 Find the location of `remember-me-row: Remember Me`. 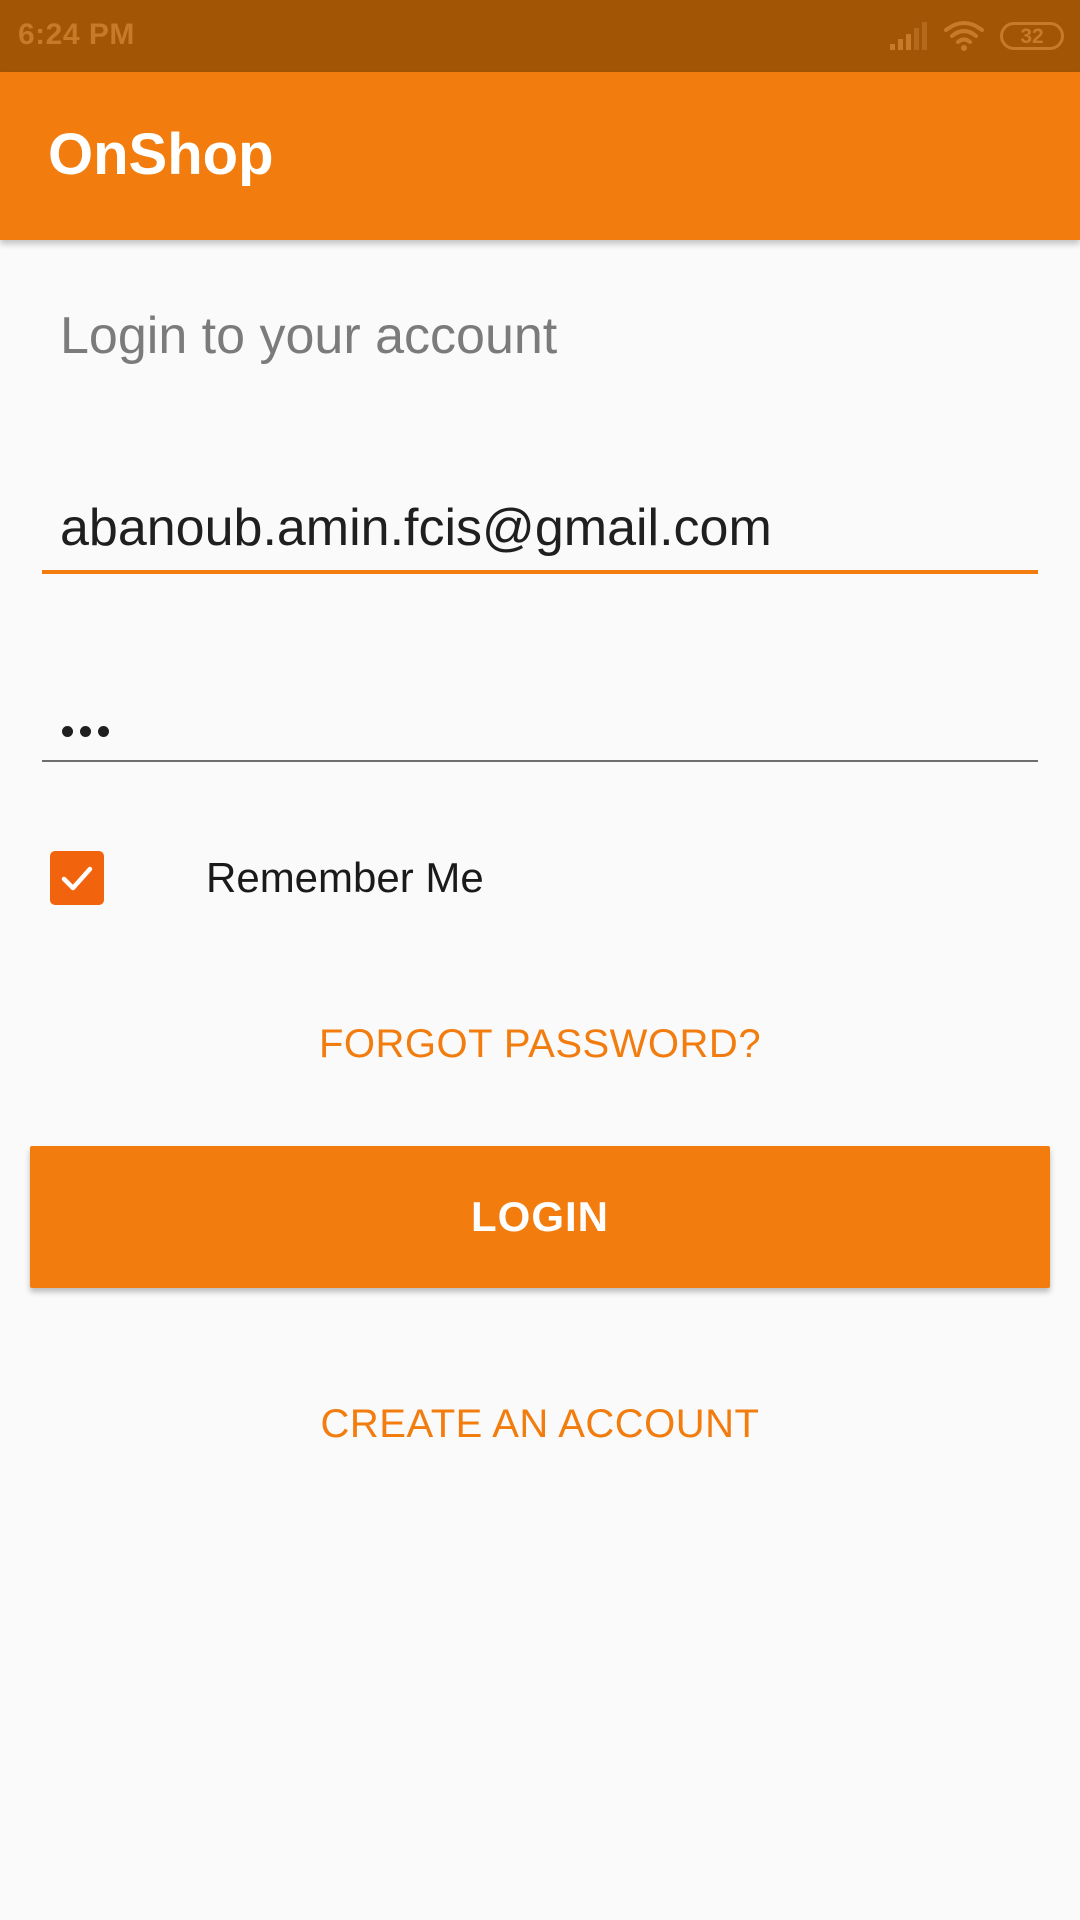

remember-me-row: Remember Me is located at coordinates (267, 878).